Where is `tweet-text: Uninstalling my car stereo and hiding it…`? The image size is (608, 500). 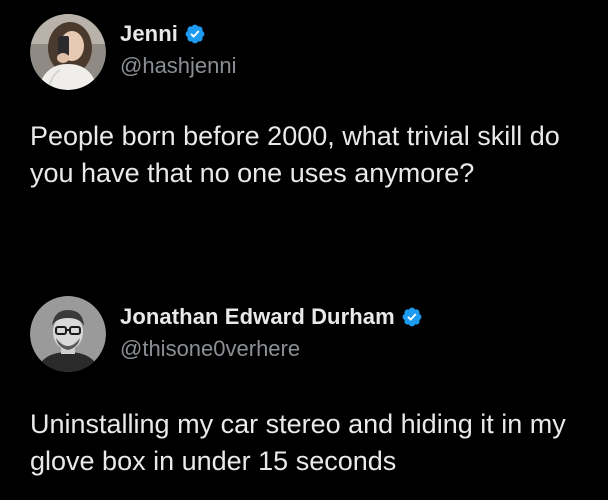
tweet-text: Uninstalling my car stereo and hiding it… is located at coordinates (298, 442).